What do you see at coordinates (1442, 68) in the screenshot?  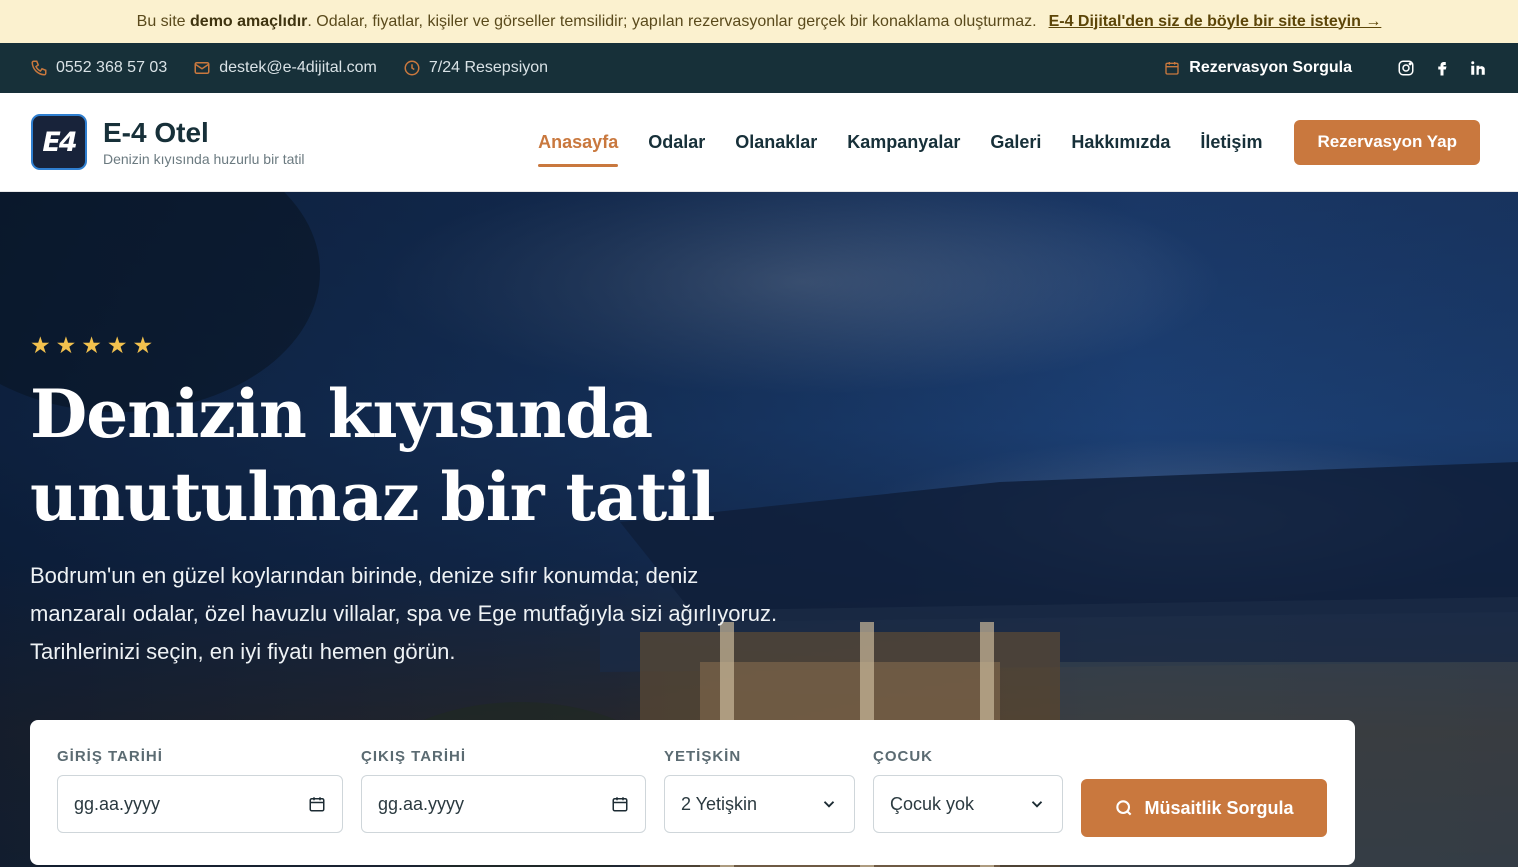 I see `facebook-icon` at bounding box center [1442, 68].